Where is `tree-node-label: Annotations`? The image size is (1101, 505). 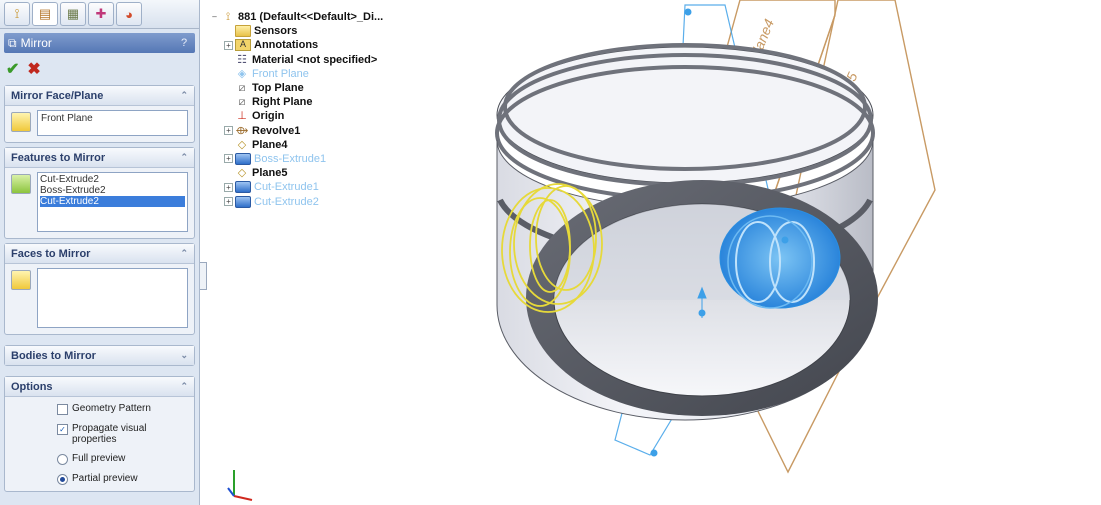 tree-node-label: Annotations is located at coordinates (286, 45).